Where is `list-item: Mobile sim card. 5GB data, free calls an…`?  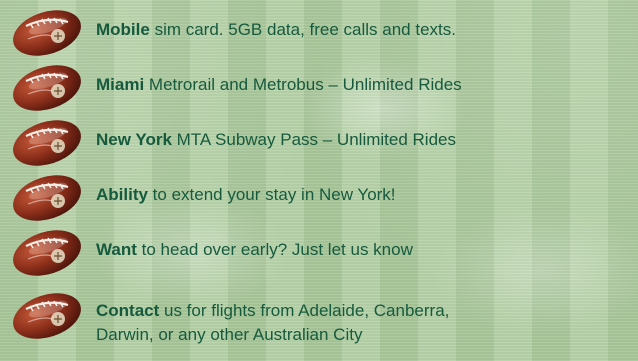
list-item: Mobile sim card. 5GB data, free calls an… is located at coordinates (320, 32).